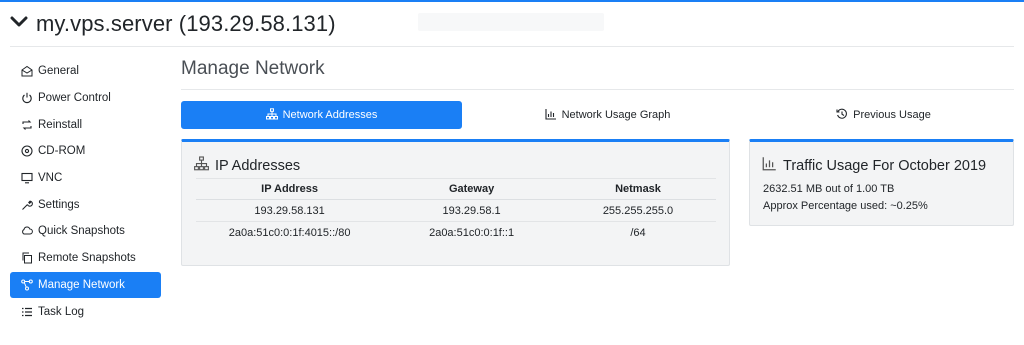 Image resolution: width=1024 pixels, height=345 pixels. Describe the element at coordinates (85, 204) in the screenshot. I see `sidebar-item-settings: Settings` at that location.